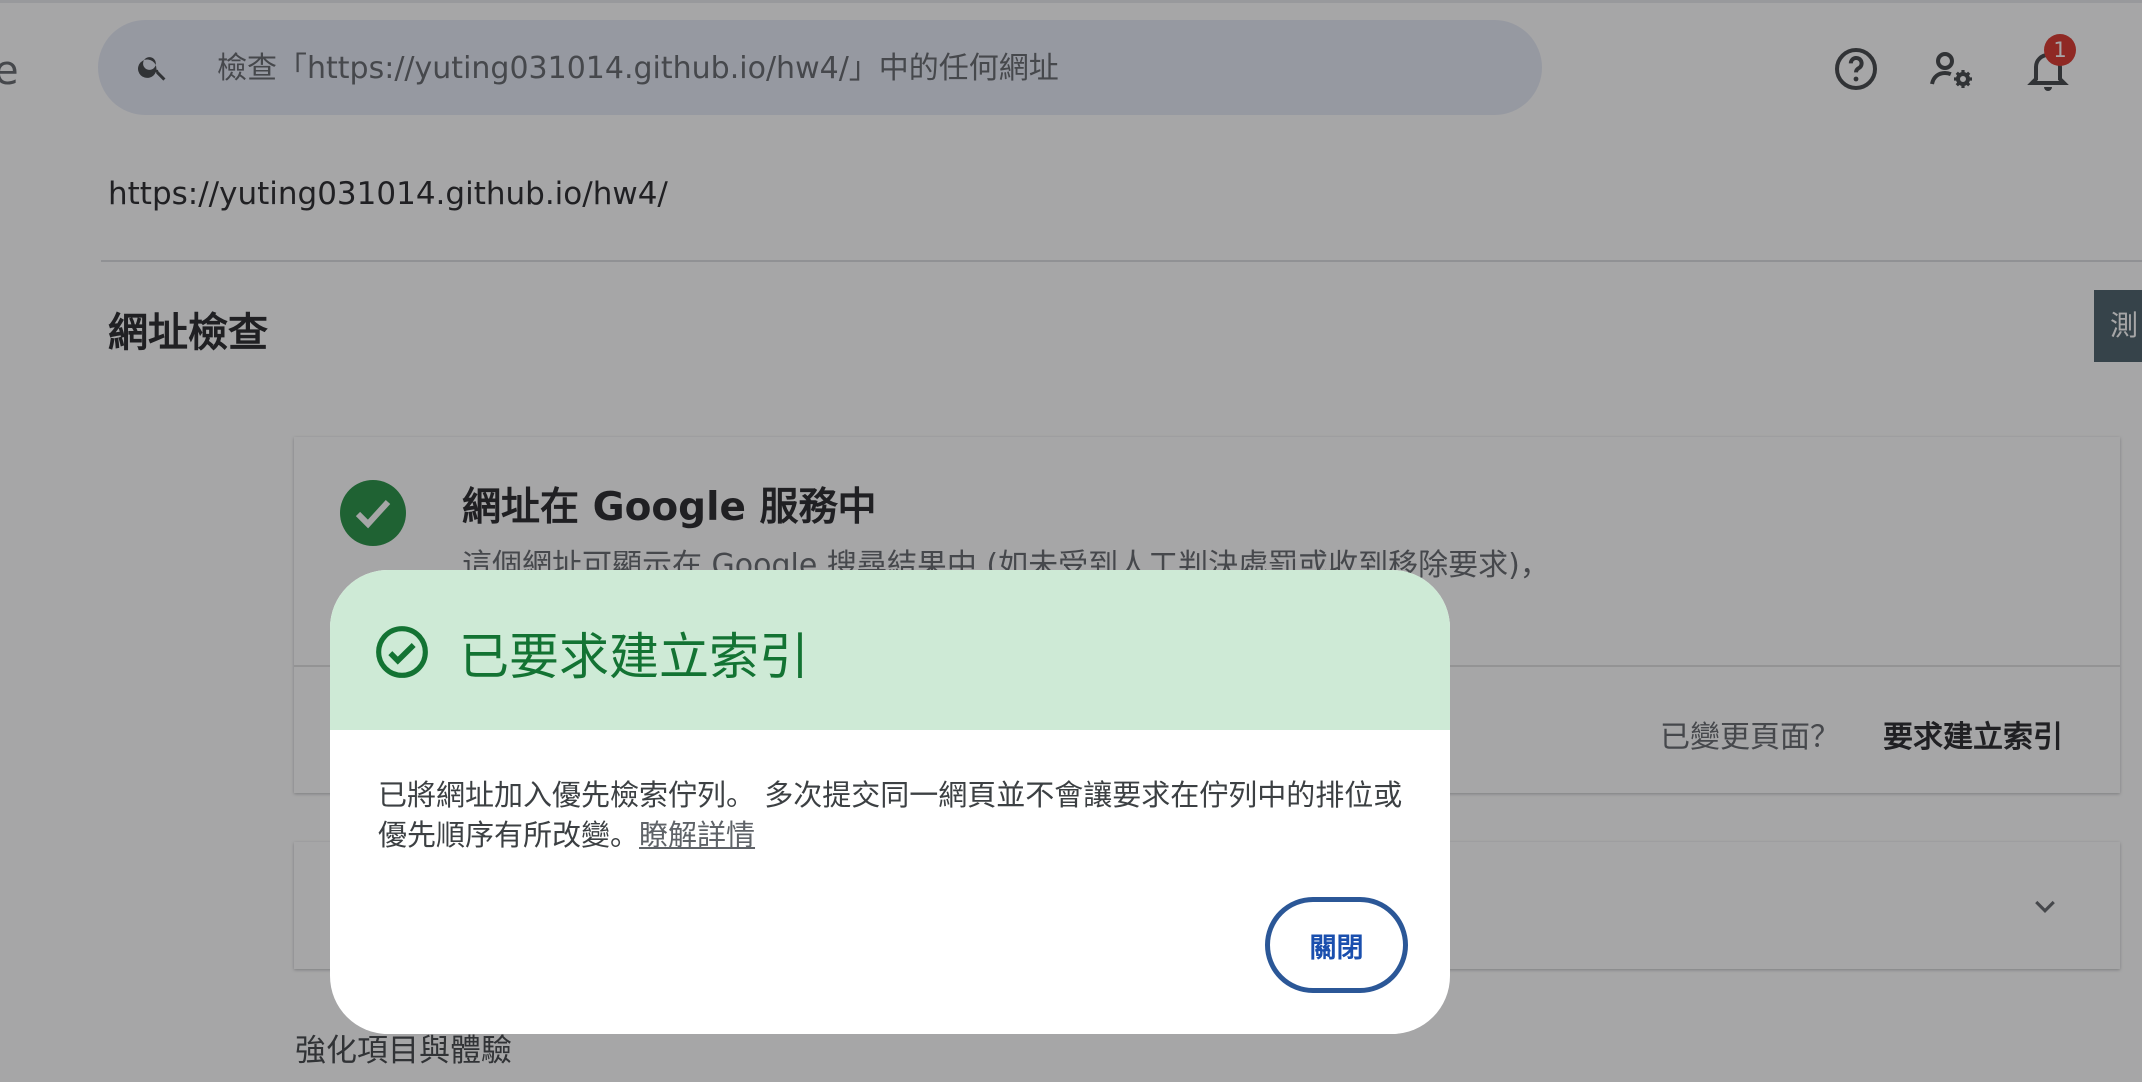  Describe the element at coordinates (402, 652) in the screenshot. I see `check-circle-icon` at that location.